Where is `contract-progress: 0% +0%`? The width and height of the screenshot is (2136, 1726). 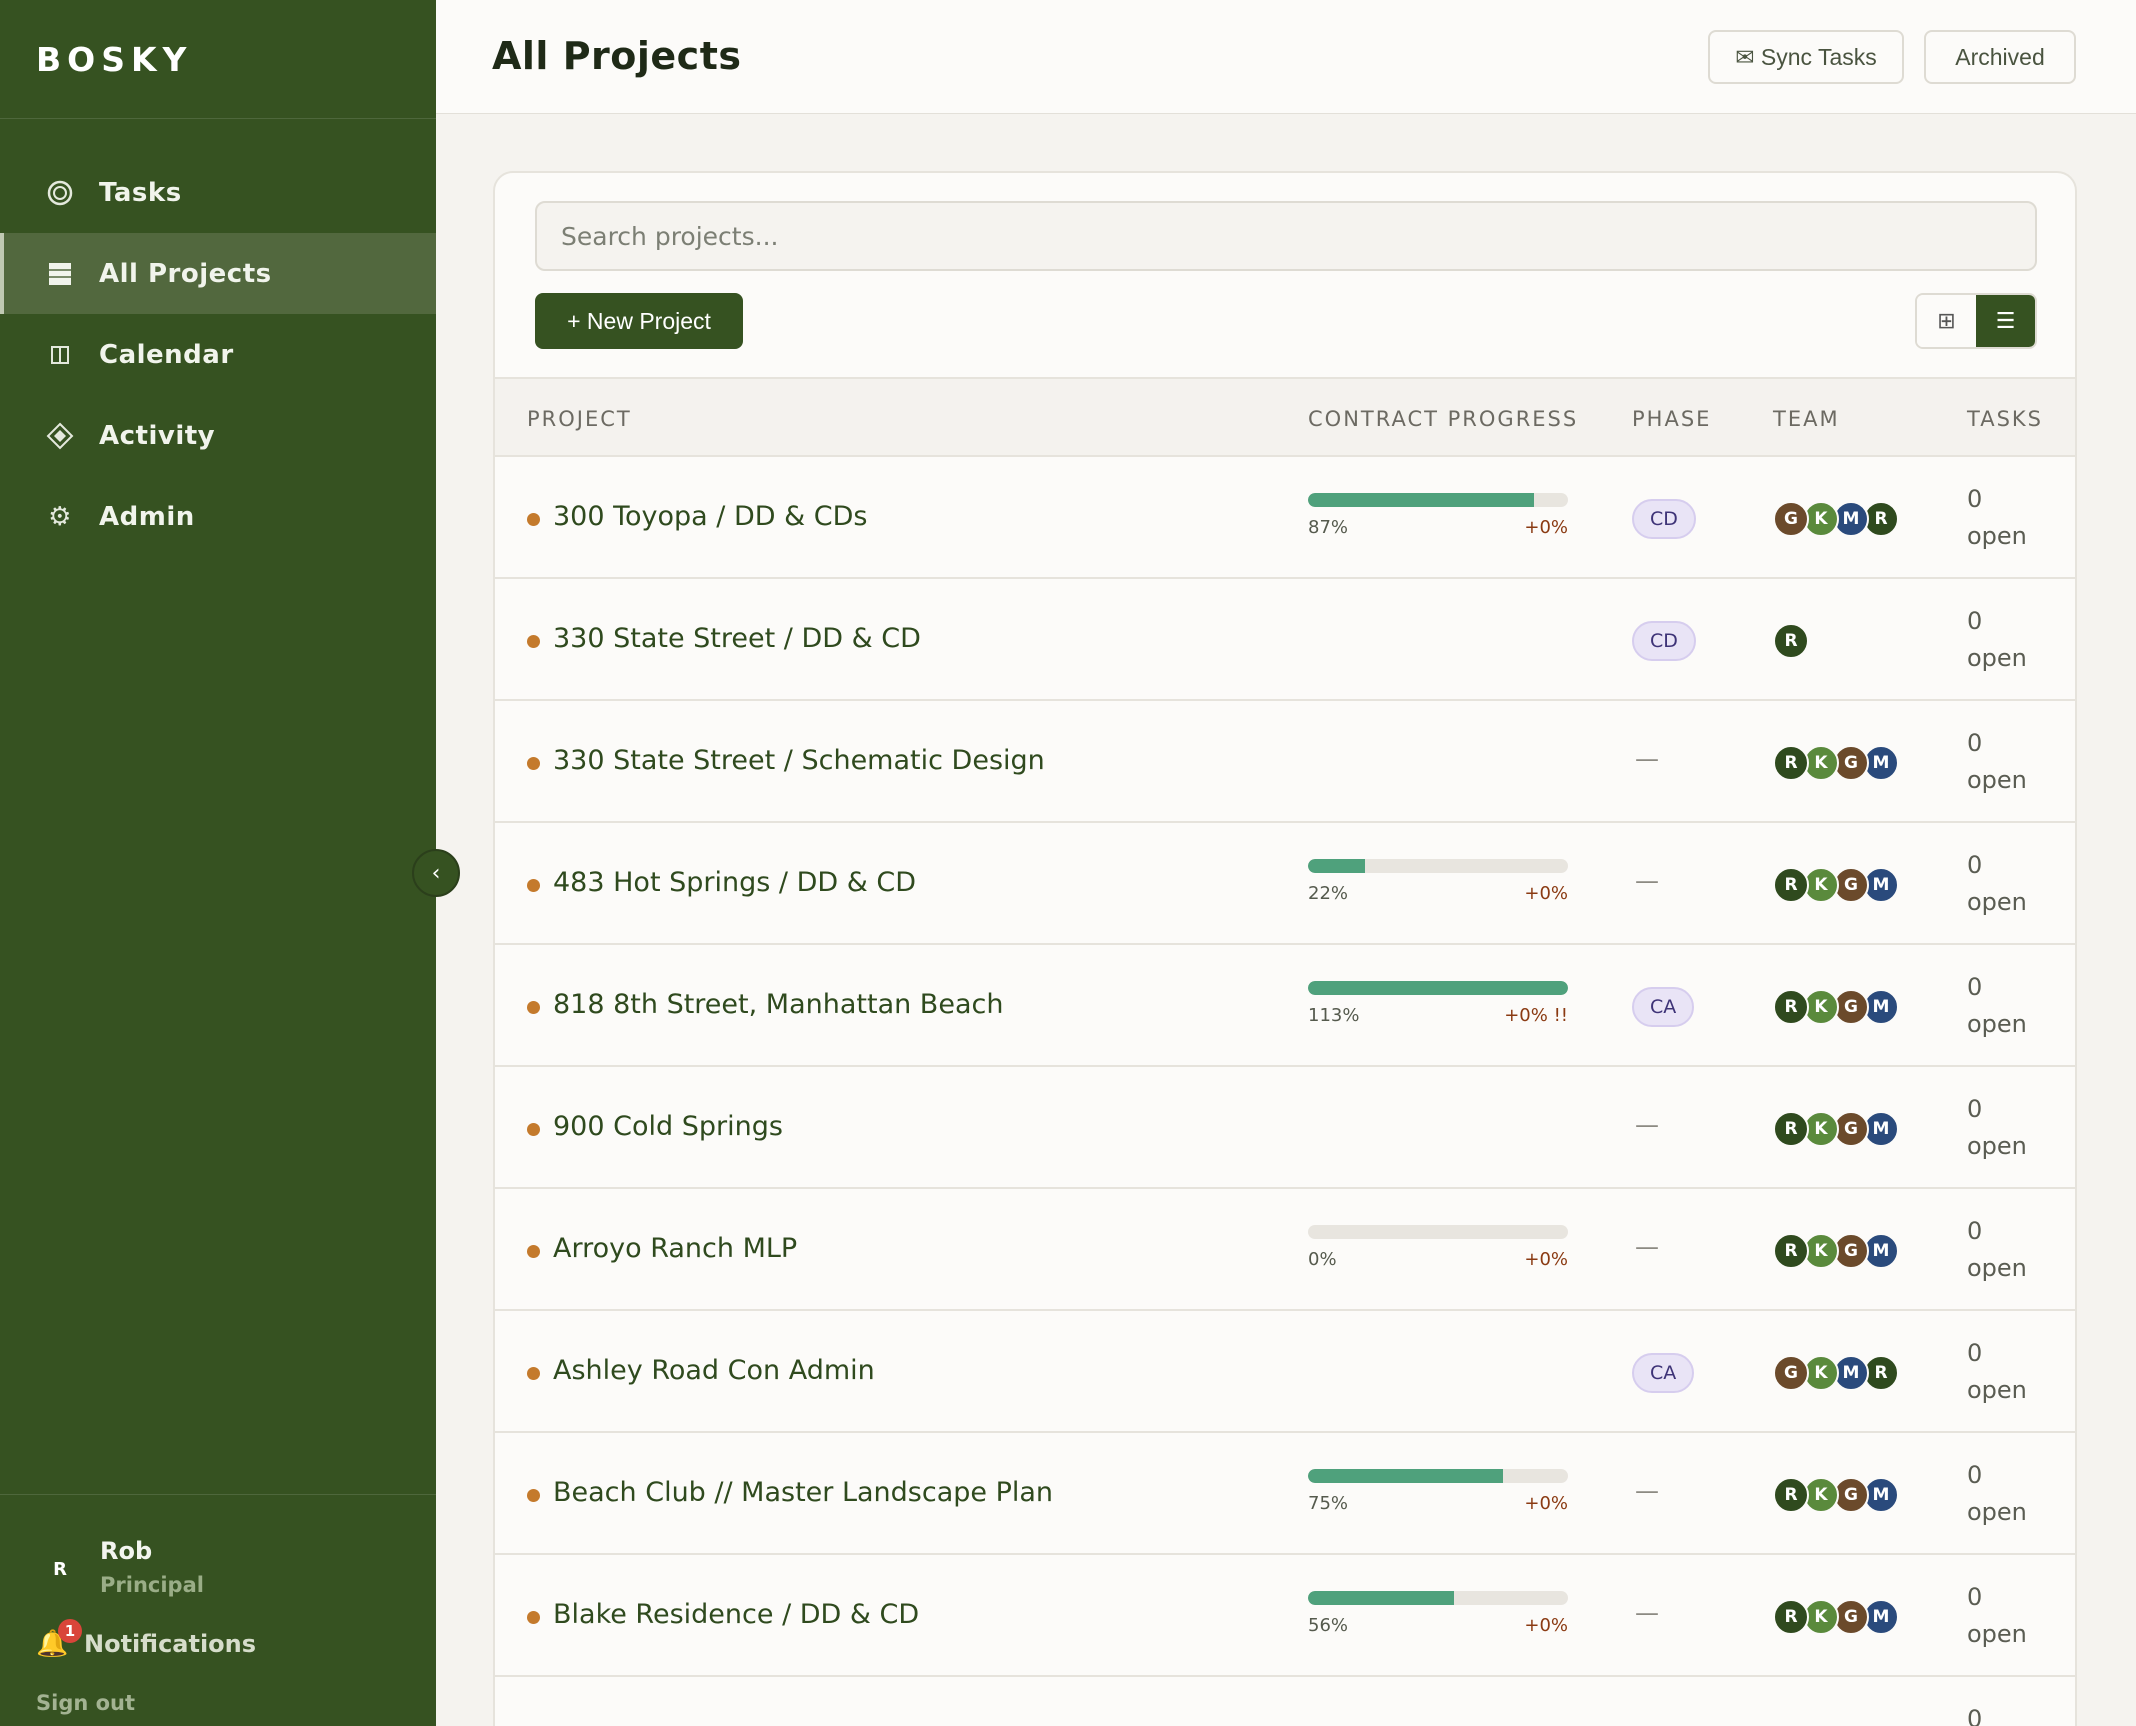
contract-progress: 0% +0% is located at coordinates (1438, 1247).